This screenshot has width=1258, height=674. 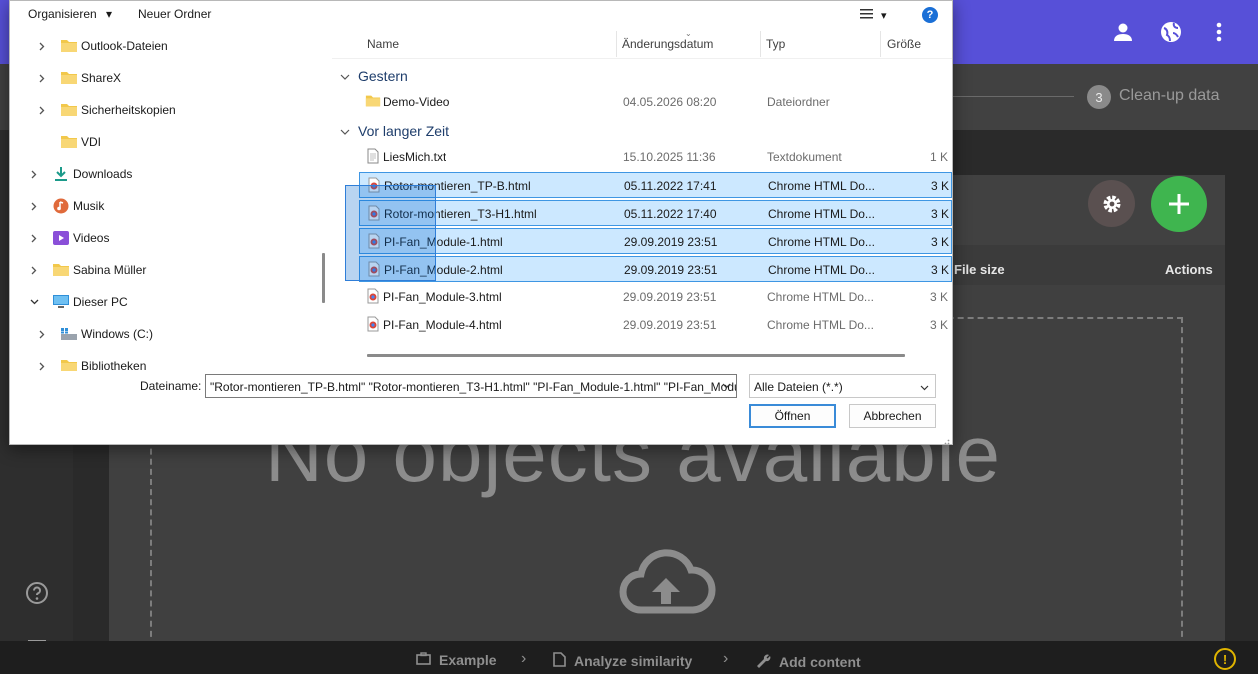 I want to click on nav-item-bibliotheken: Bibliotheken, so click(x=160, y=361).